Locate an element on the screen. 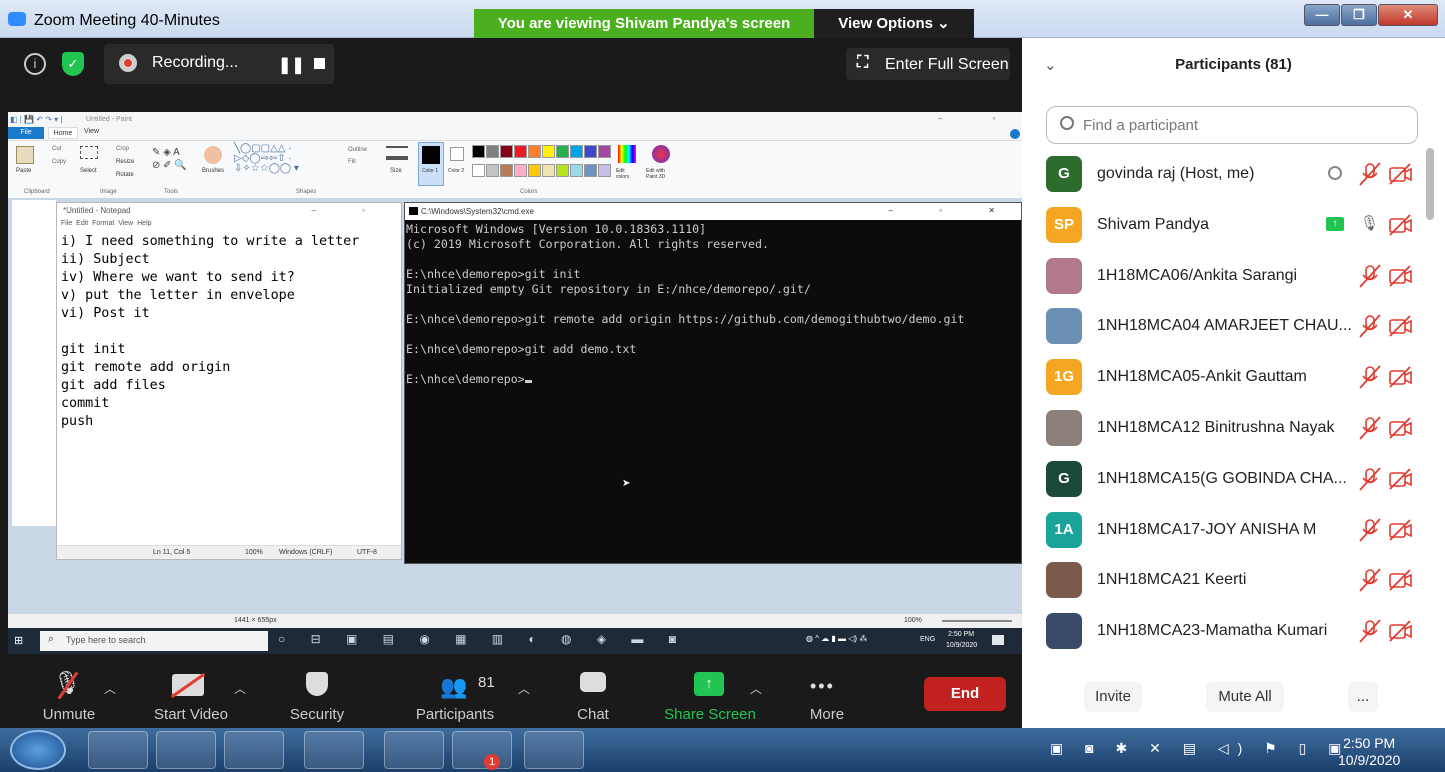 This screenshot has height=772, width=1445. rotate-button: Rotate is located at coordinates (125, 175).